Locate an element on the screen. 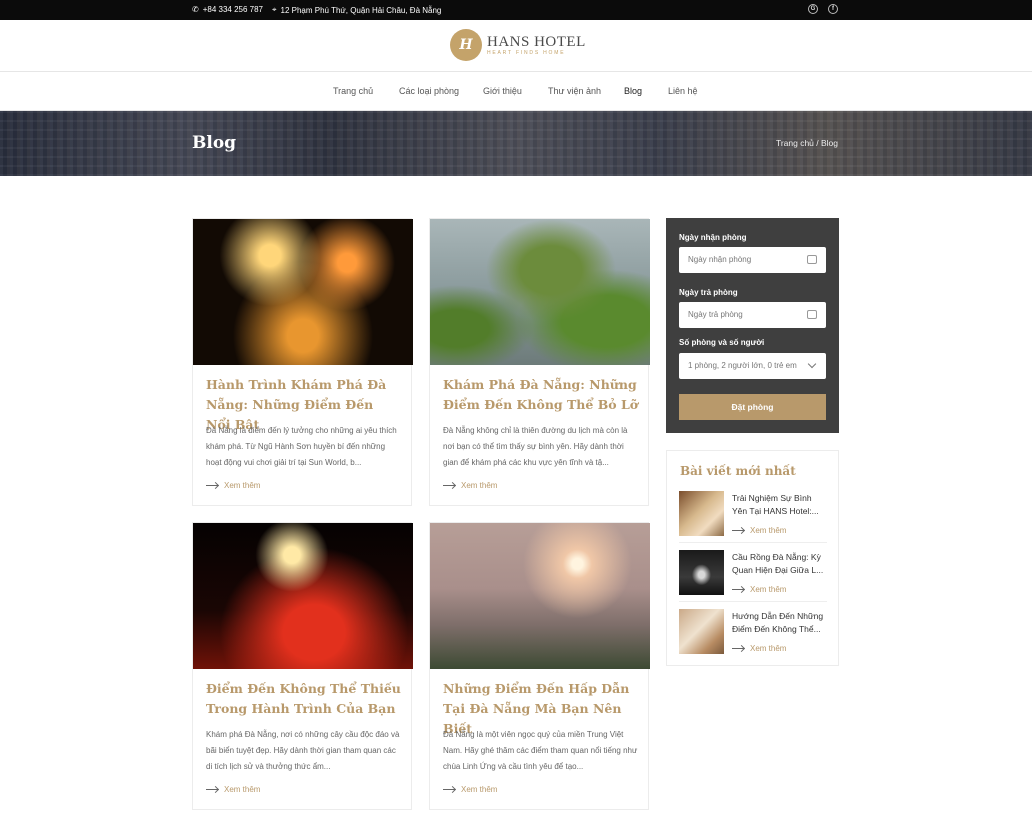 Image resolution: width=1032 pixels, height=819 pixels. book-now-button: Đặt phòng is located at coordinates (752, 407).